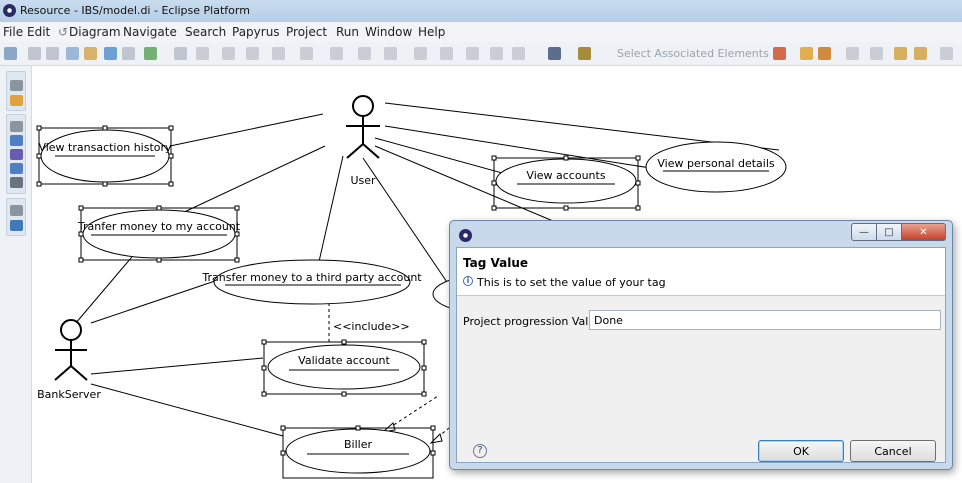  Describe the element at coordinates (150, 53) in the screenshot. I see `run-icon` at that location.